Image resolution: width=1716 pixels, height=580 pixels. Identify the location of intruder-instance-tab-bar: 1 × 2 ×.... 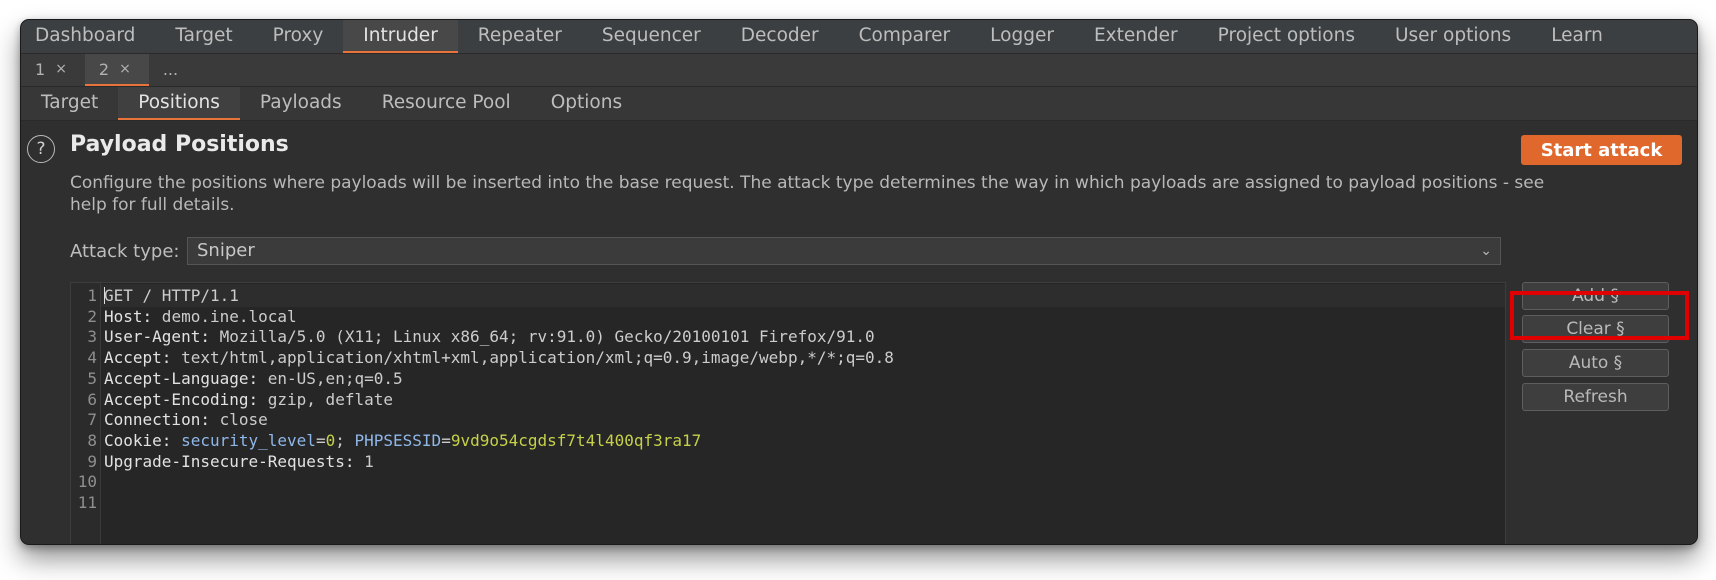
(859, 70).